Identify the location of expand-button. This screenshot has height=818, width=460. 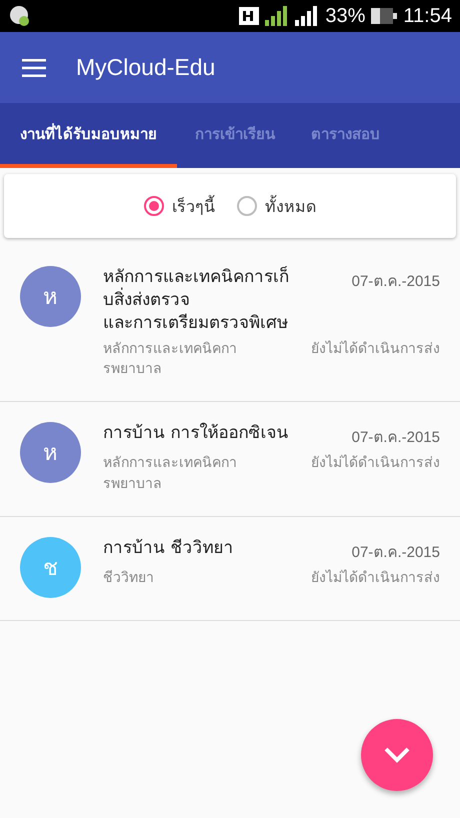
(397, 755).